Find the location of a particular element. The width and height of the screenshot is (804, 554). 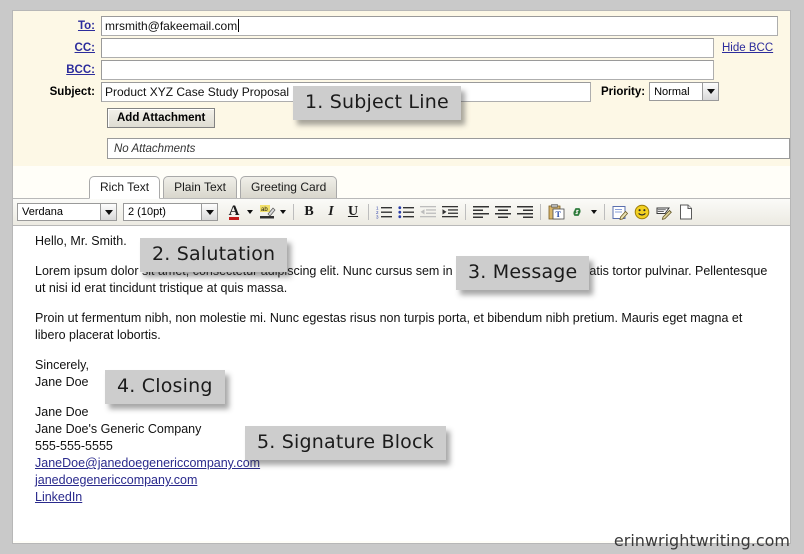

highlight-glyph: ab is located at coordinates (267, 212).